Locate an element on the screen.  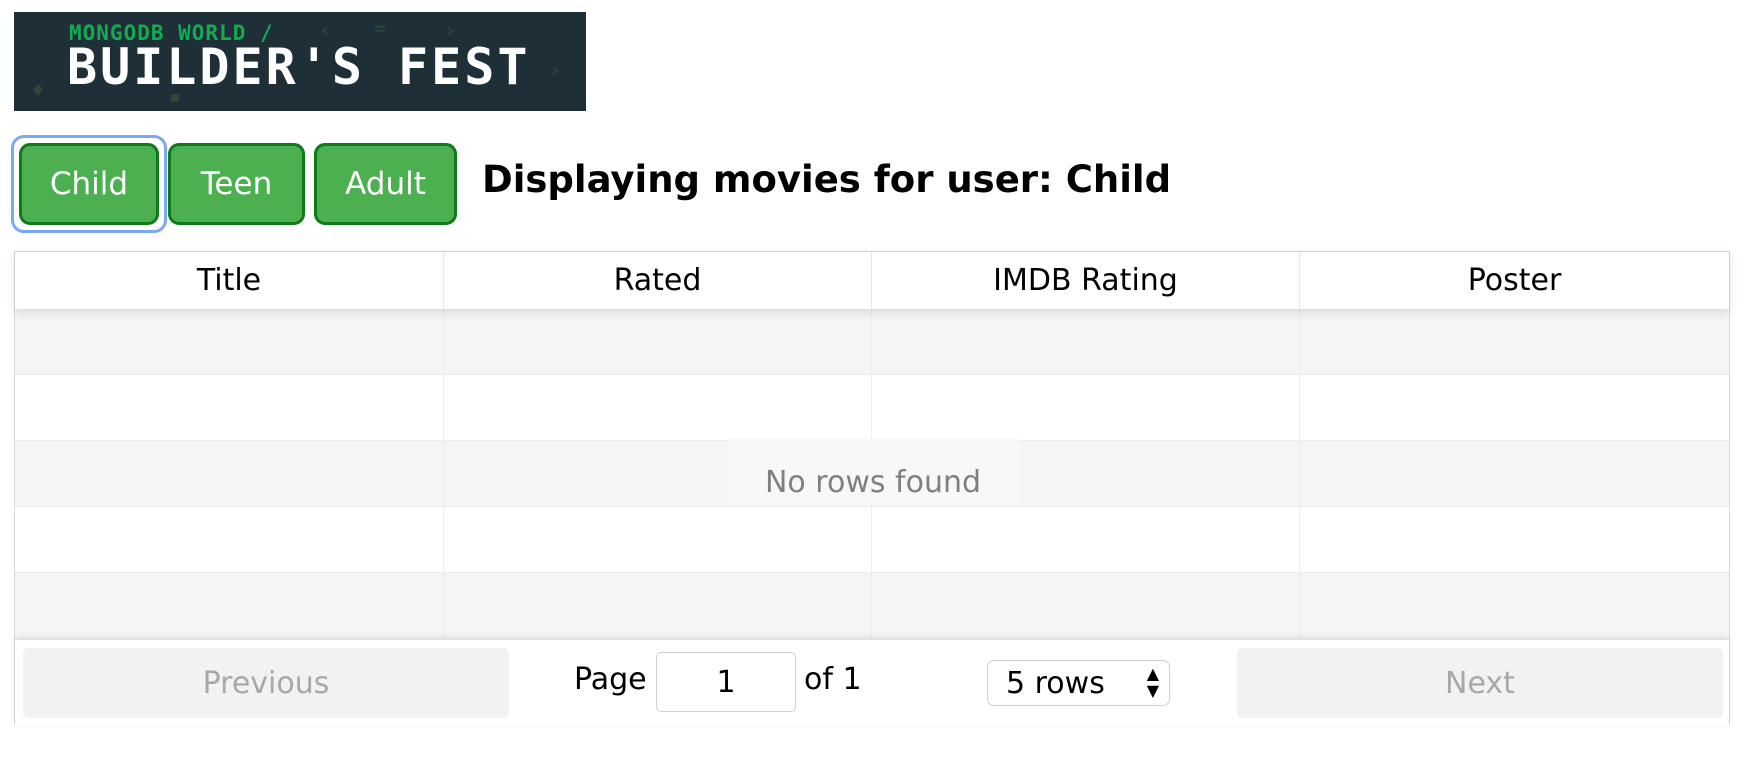
rows-per-page-select: 5 rows ▲ ▼ is located at coordinates (1078, 683).